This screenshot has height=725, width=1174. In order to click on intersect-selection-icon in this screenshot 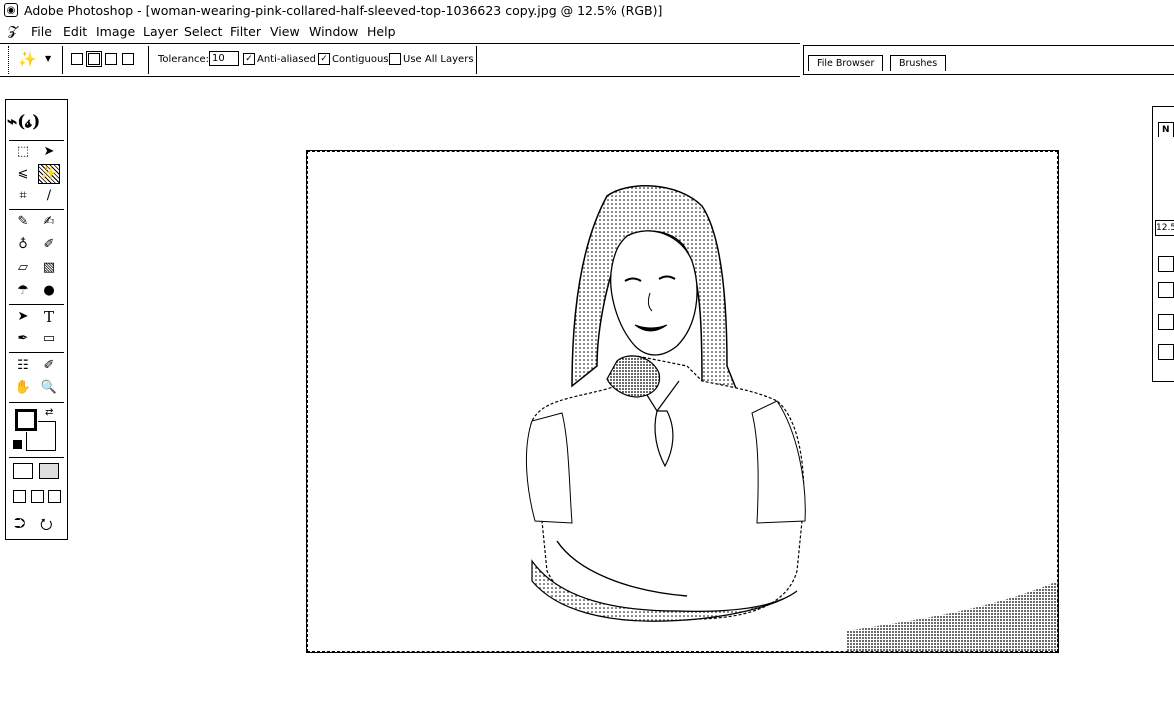, I will do `click(128, 59)`.